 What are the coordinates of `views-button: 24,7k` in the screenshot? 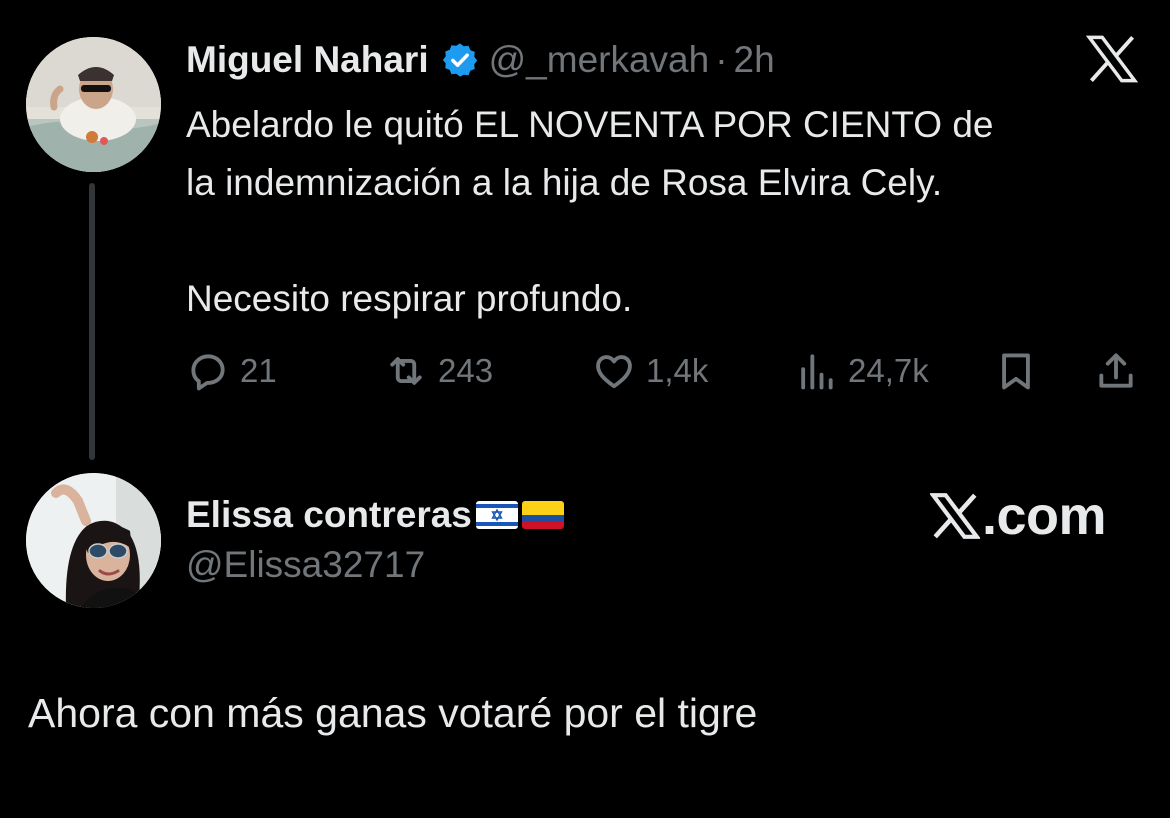 It's located at (861, 371).